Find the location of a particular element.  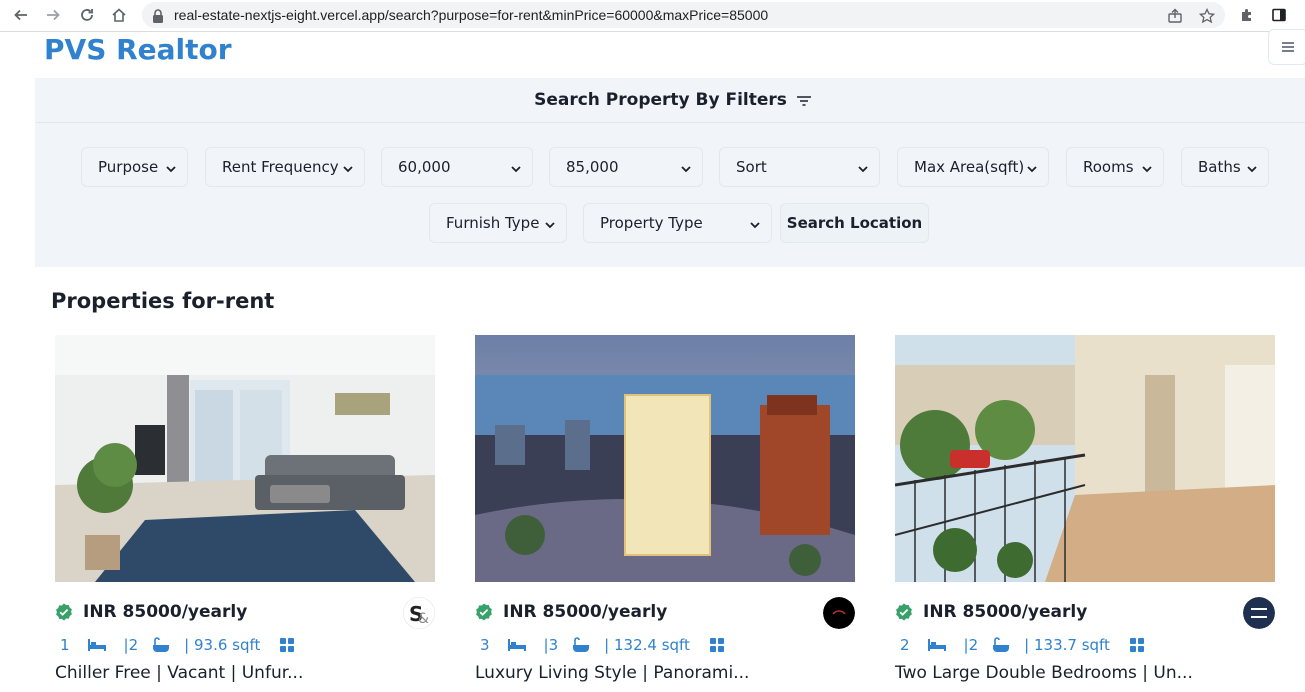

rooms-count: 3 is located at coordinates (485, 645).